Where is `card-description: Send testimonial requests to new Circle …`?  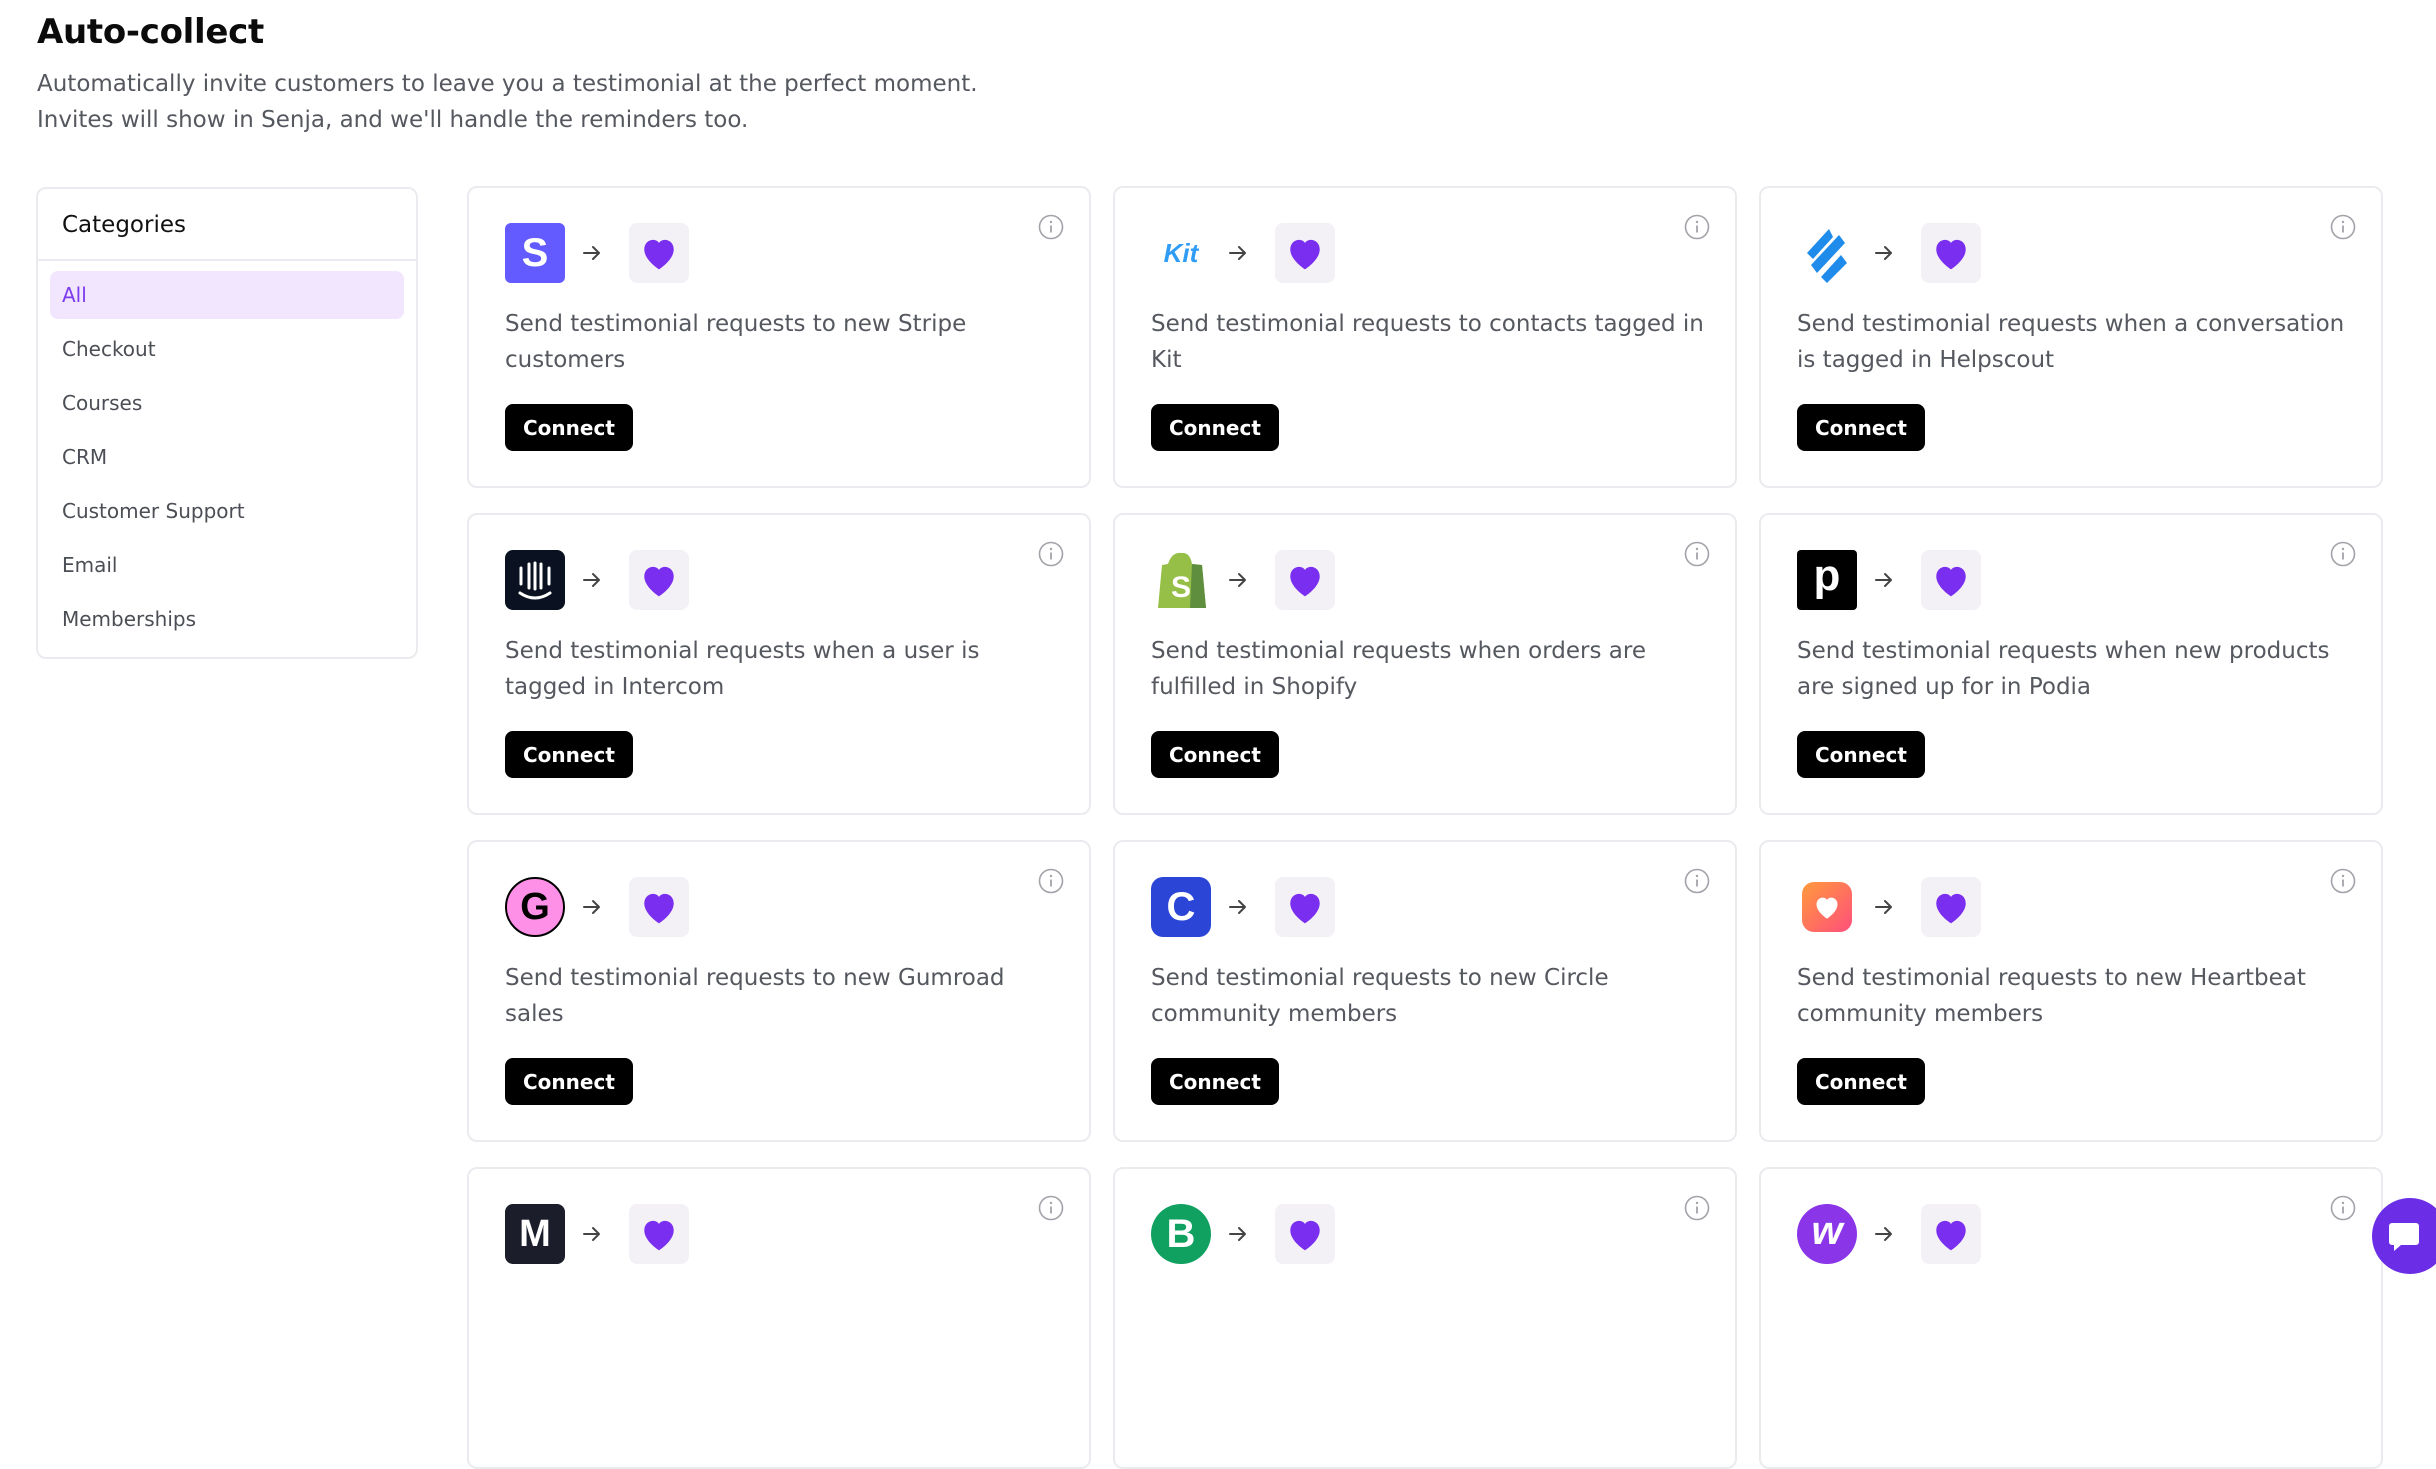
card-description: Send testimonial requests to new Circle … is located at coordinates (1380, 996).